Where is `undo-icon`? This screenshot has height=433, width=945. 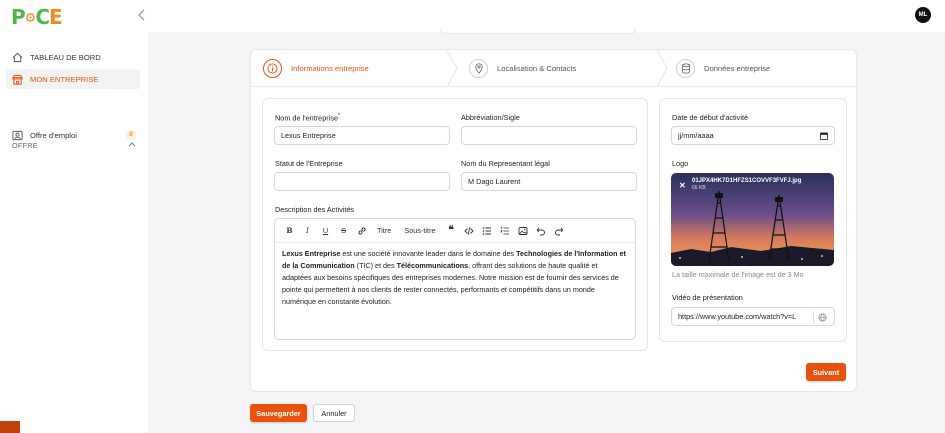
undo-icon is located at coordinates (541, 231).